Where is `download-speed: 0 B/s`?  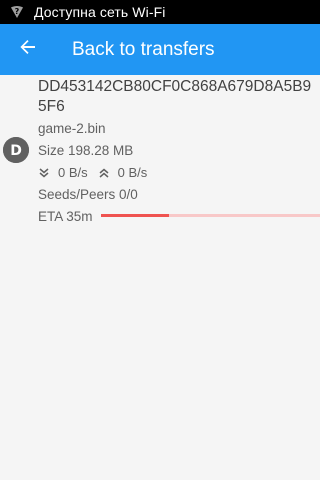
download-speed: 0 B/s is located at coordinates (73, 172).